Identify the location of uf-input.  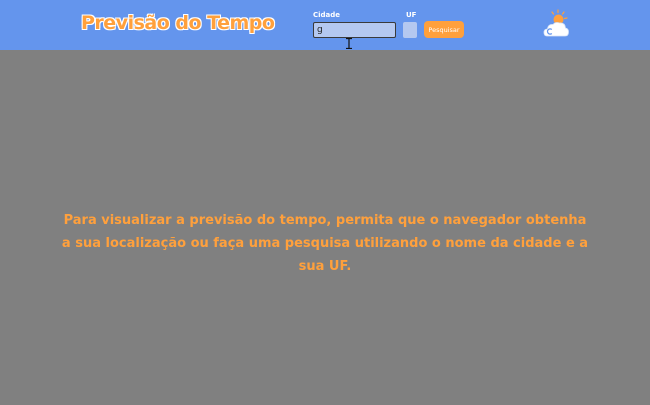
(410, 30).